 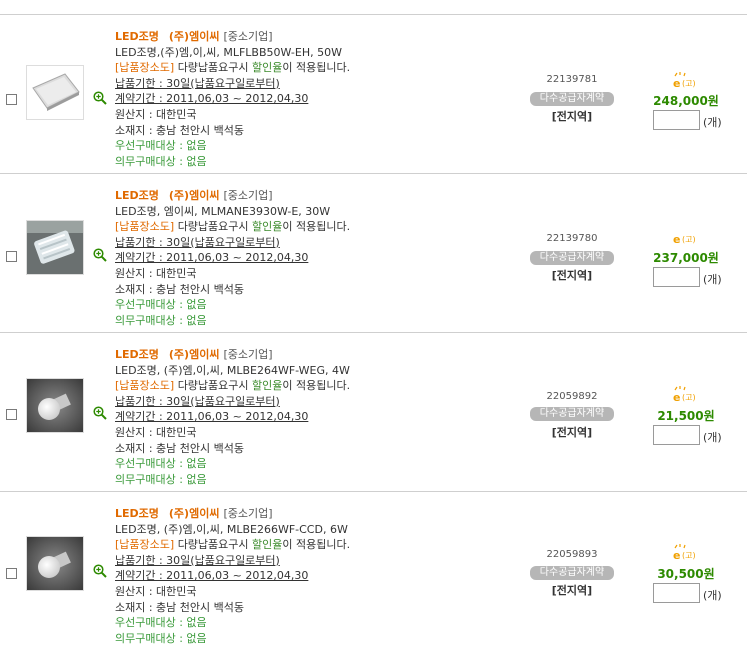 What do you see at coordinates (55, 247) in the screenshot?
I see `product-thumbnail-corn-bulb` at bounding box center [55, 247].